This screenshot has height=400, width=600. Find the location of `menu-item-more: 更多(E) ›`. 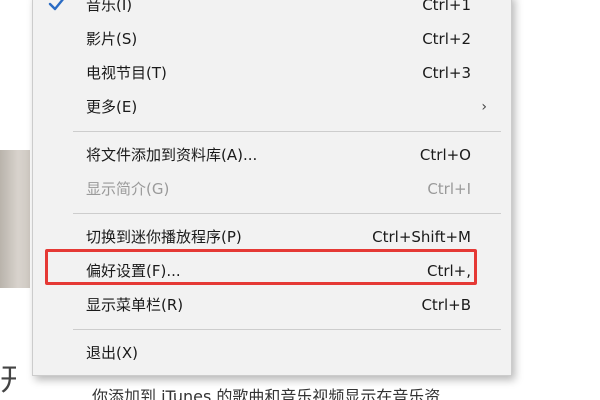

menu-item-more: 更多(E) › is located at coordinates (272, 107).